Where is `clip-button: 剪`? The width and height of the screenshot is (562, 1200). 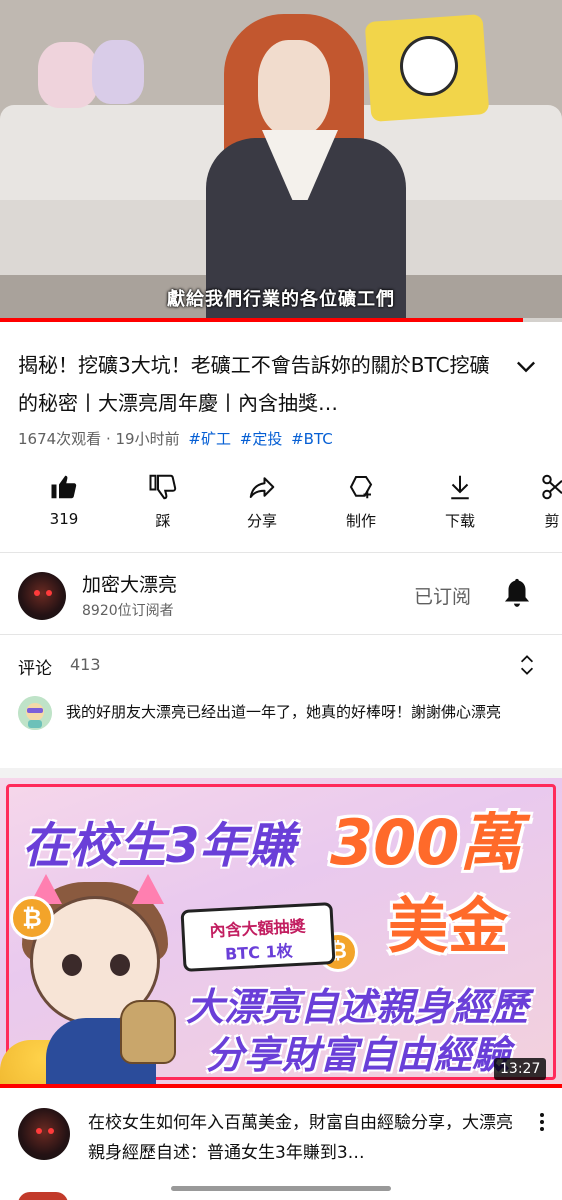 clip-button: 剪 is located at coordinates (537, 507).